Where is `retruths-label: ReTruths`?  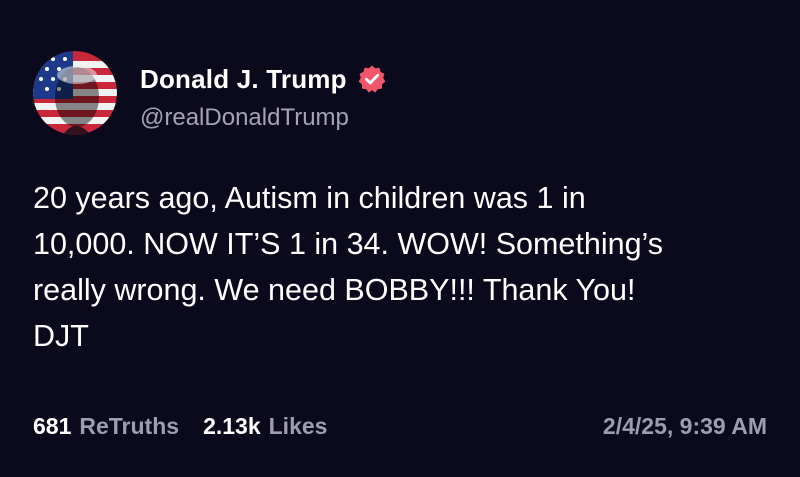 retruths-label: ReTruths is located at coordinates (129, 425).